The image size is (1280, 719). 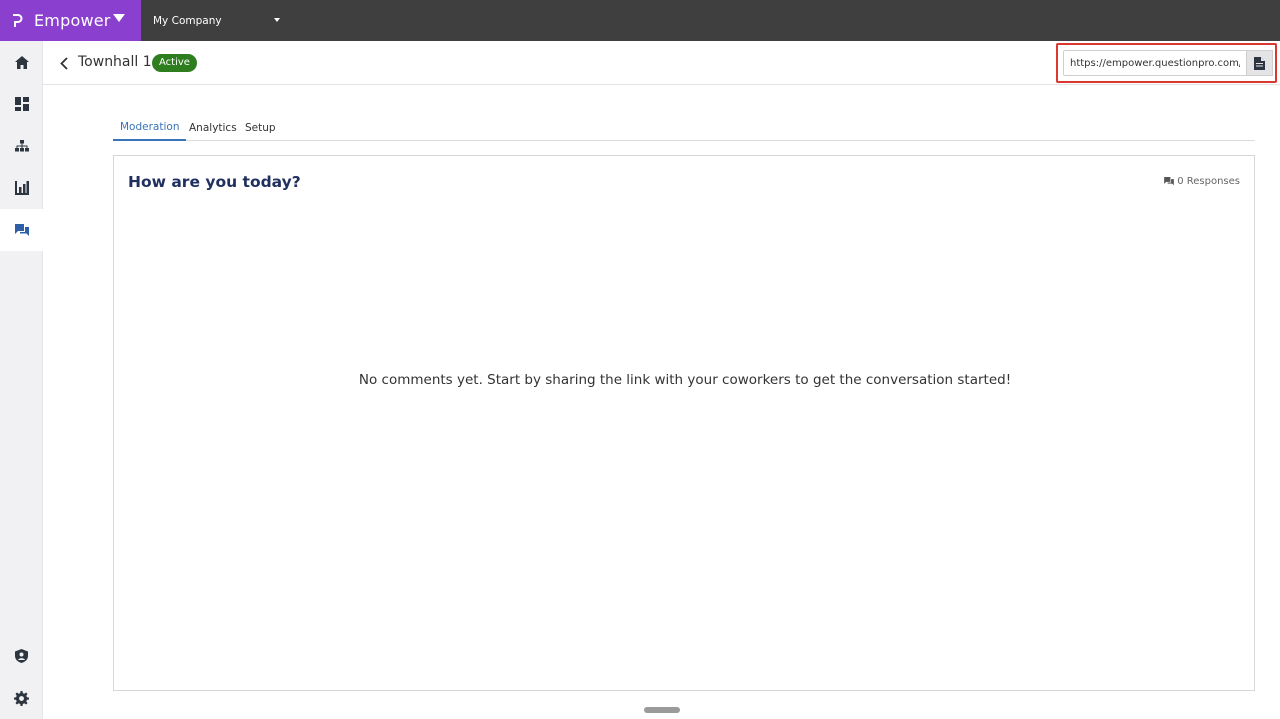 I want to click on nav-admin, so click(x=21, y=656).